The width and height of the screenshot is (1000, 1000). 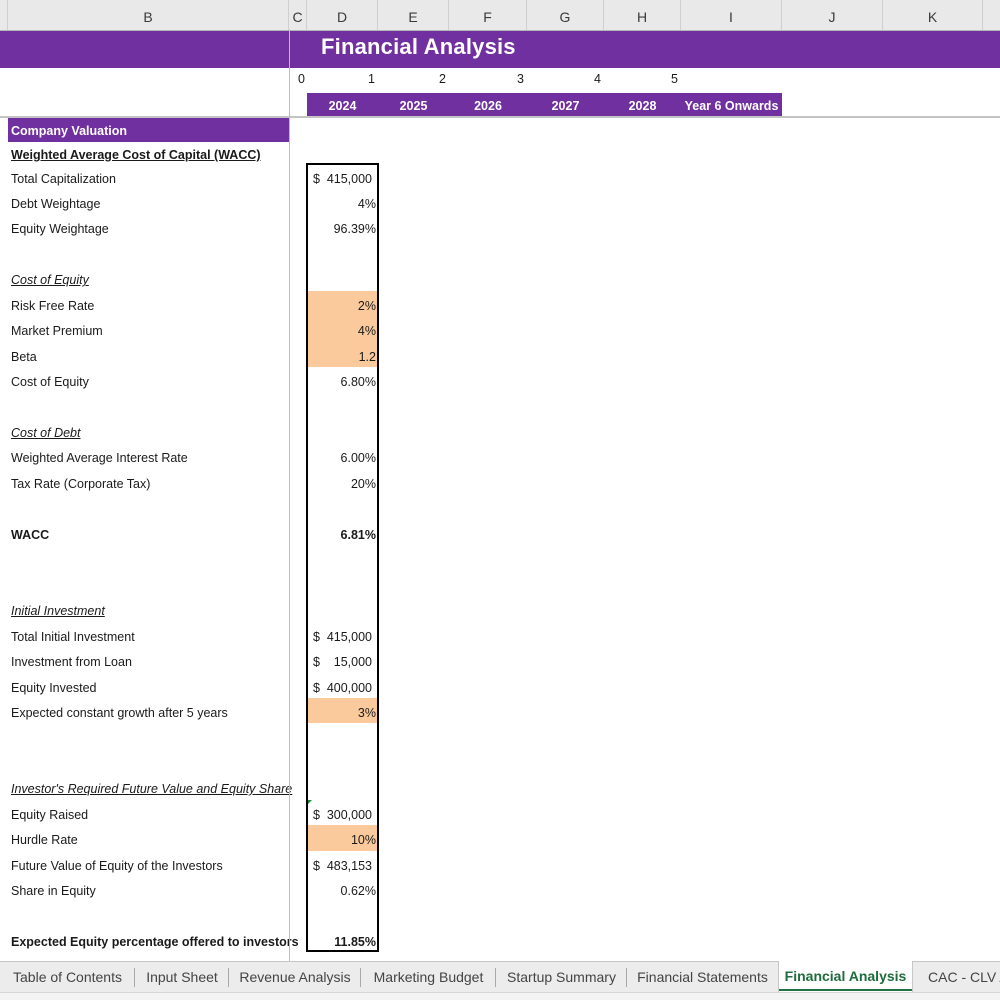 What do you see at coordinates (565, 106) in the screenshot?
I see `year-2027: 2027` at bounding box center [565, 106].